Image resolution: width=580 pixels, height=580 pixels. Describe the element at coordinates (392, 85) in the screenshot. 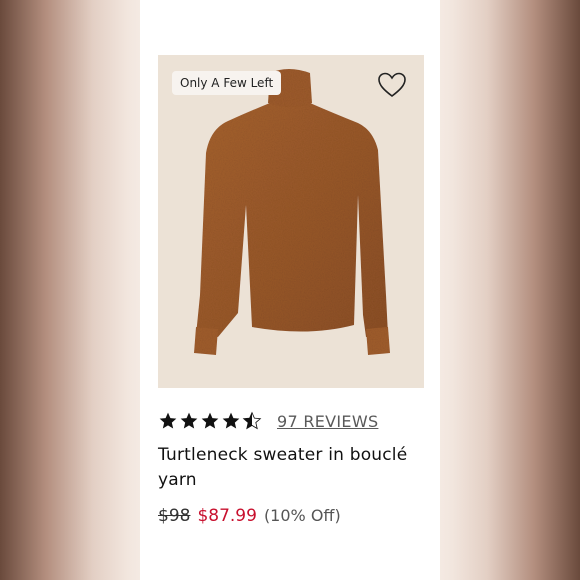

I see `wishlist-heart-icon` at that location.